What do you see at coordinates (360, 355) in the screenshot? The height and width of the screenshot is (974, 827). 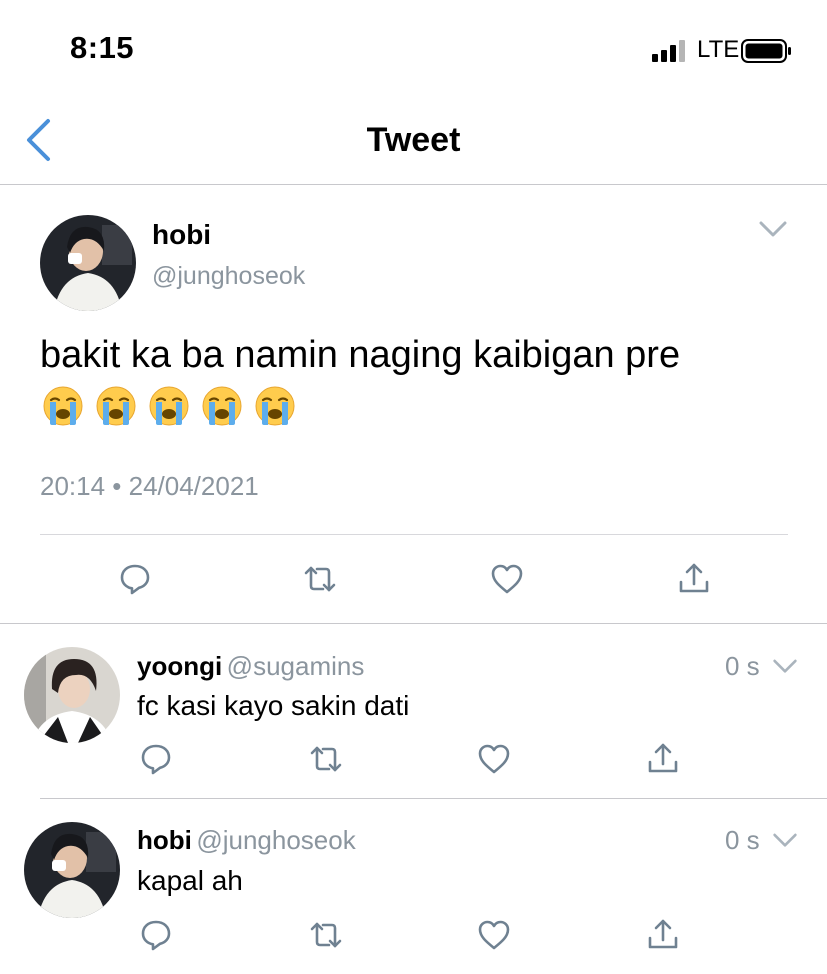 I see `tweet-text: bakit ka ba namin naging kaibigan pre` at bounding box center [360, 355].